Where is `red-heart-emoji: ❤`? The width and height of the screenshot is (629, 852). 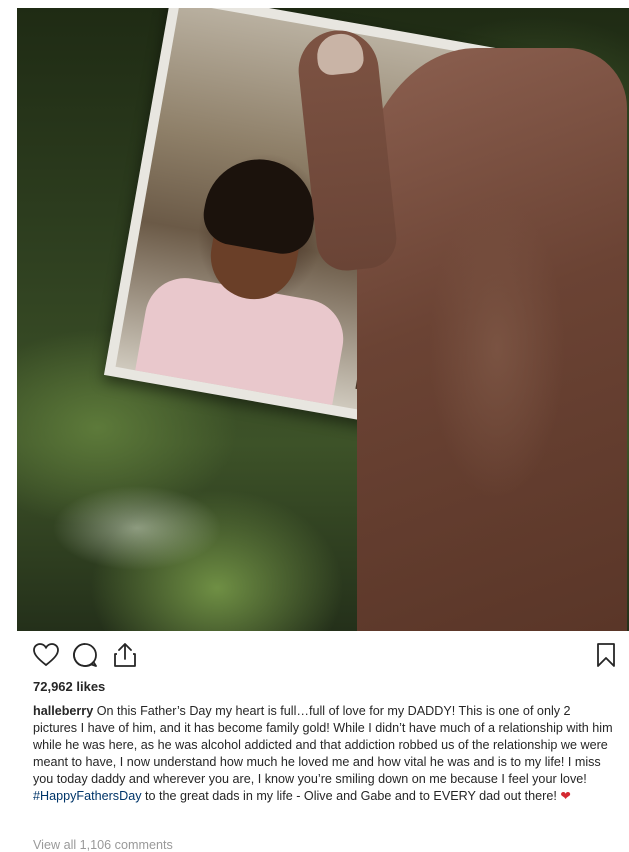
red-heart-emoji: ❤ is located at coordinates (565, 796).